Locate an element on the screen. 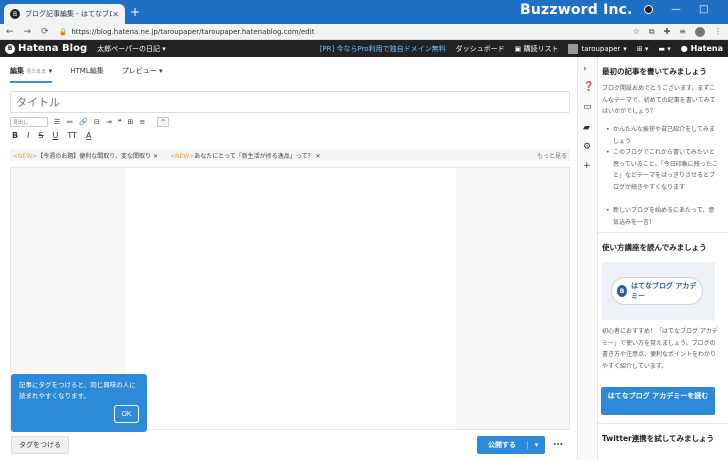 The image size is (728, 460). tab-wysiwyg-sub: 見たまま is located at coordinates (36, 72).